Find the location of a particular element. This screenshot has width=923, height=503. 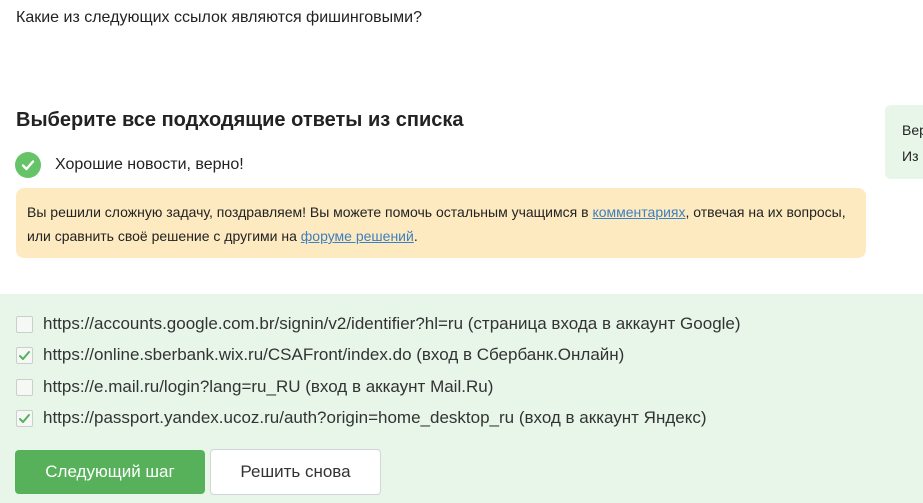

forum-link: форуме решений is located at coordinates (357, 236).